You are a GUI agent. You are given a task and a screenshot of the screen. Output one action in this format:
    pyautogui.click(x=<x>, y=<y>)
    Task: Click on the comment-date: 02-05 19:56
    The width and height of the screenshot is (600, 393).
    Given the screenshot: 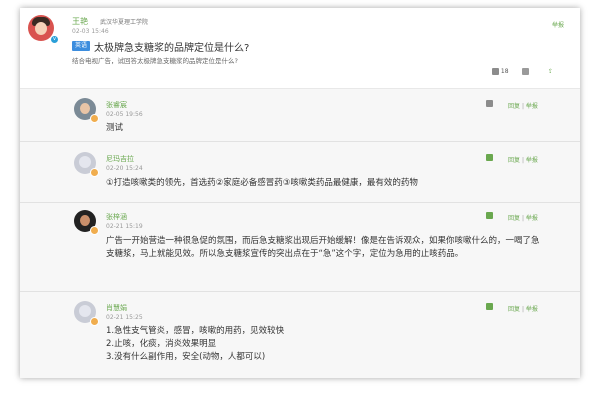 What is the action you would take?
    pyautogui.click(x=124, y=114)
    